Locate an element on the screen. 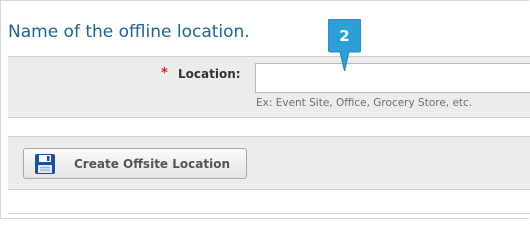 The image size is (530, 240). required-indicator: * is located at coordinates (164, 73).